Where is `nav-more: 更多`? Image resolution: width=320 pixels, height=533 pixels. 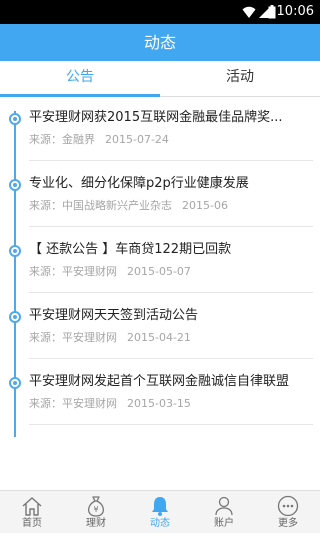
nav-more: 更多 is located at coordinates (288, 512).